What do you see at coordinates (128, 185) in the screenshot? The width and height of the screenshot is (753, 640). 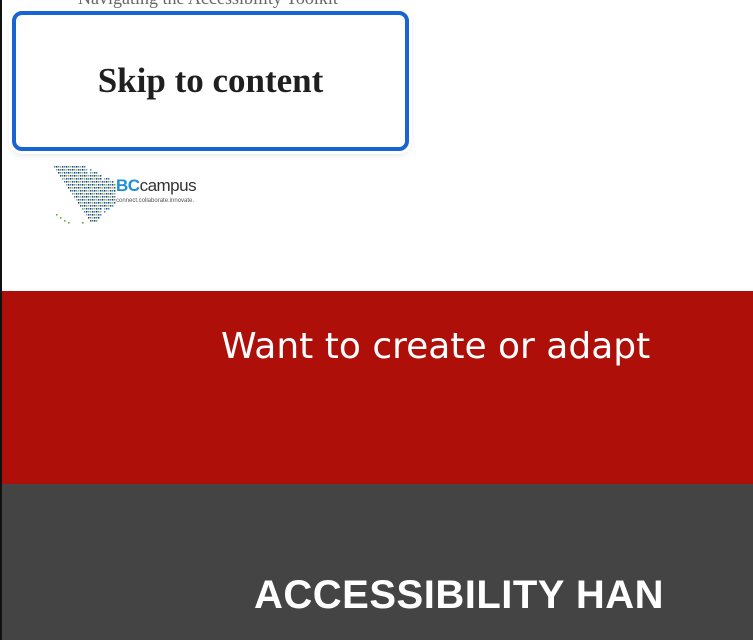 I see `logo-bc-text: BC` at bounding box center [128, 185].